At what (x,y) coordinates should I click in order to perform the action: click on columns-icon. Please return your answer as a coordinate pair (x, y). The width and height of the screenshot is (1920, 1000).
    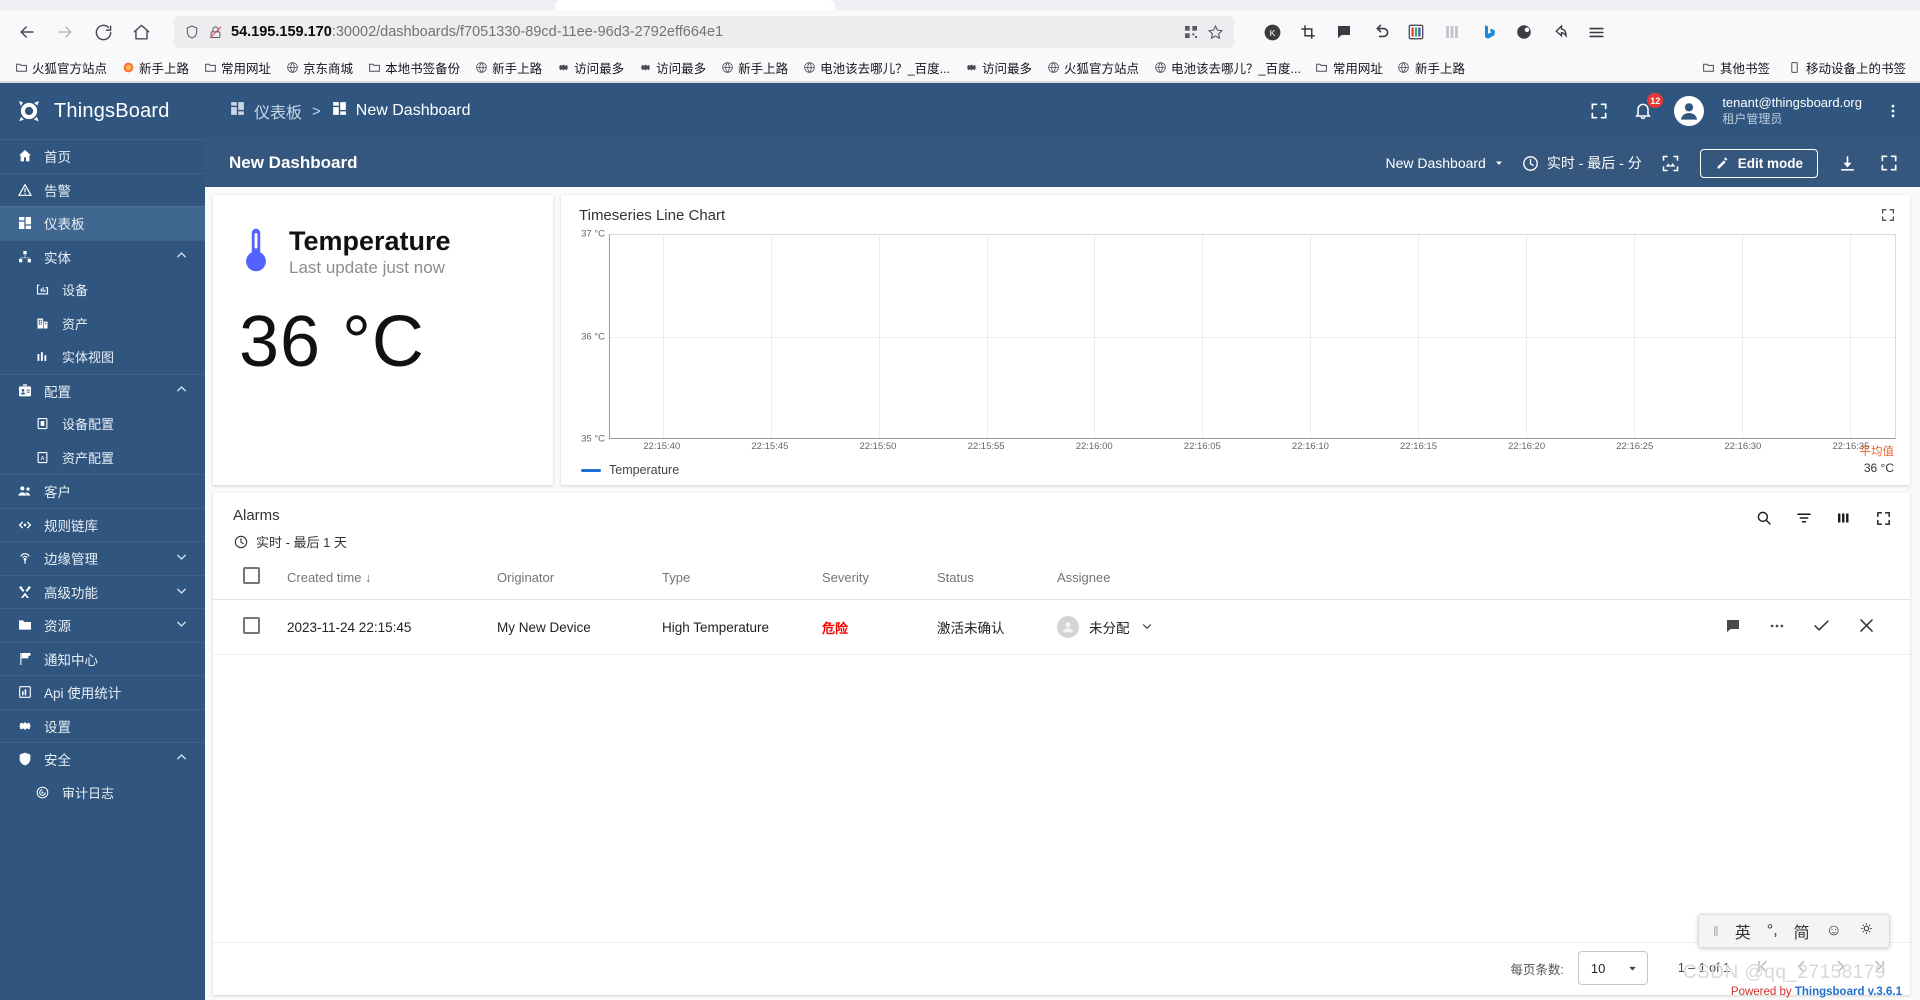
    Looking at the image, I should click on (1844, 519).